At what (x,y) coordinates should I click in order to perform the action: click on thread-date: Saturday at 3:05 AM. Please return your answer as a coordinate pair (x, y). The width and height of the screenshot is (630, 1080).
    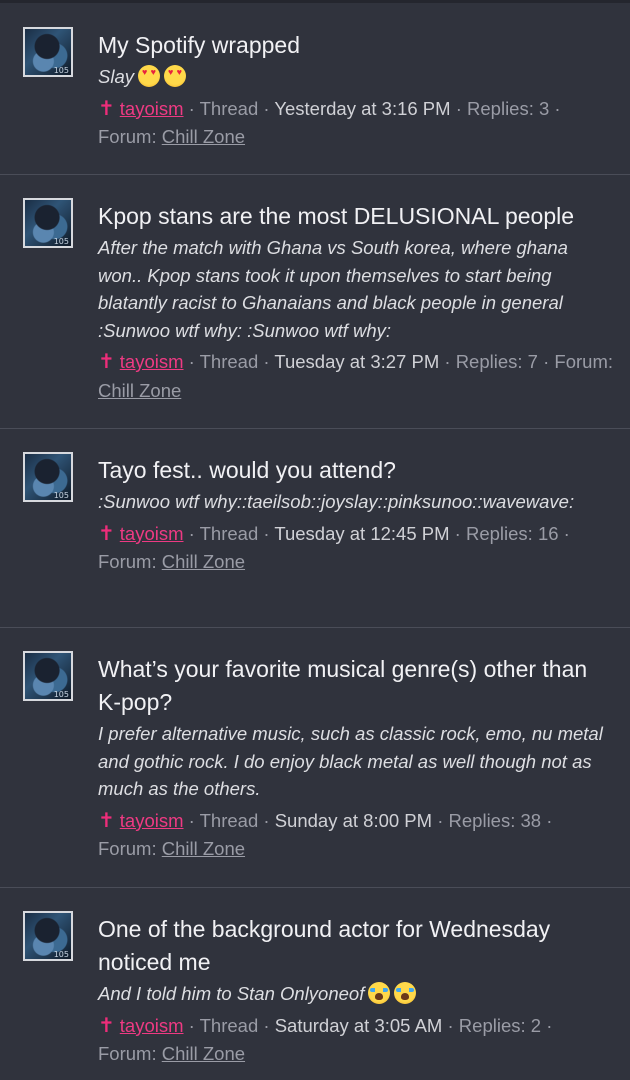
    Looking at the image, I should click on (359, 1025).